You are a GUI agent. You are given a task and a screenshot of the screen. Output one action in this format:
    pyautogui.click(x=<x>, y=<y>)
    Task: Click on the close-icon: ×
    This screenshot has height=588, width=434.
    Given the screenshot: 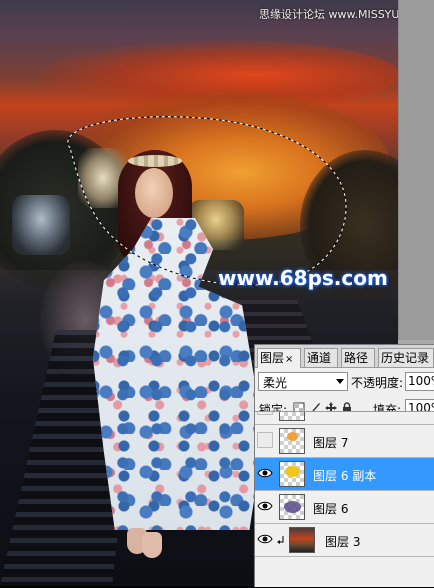 What is the action you would take?
    pyautogui.click(x=289, y=359)
    